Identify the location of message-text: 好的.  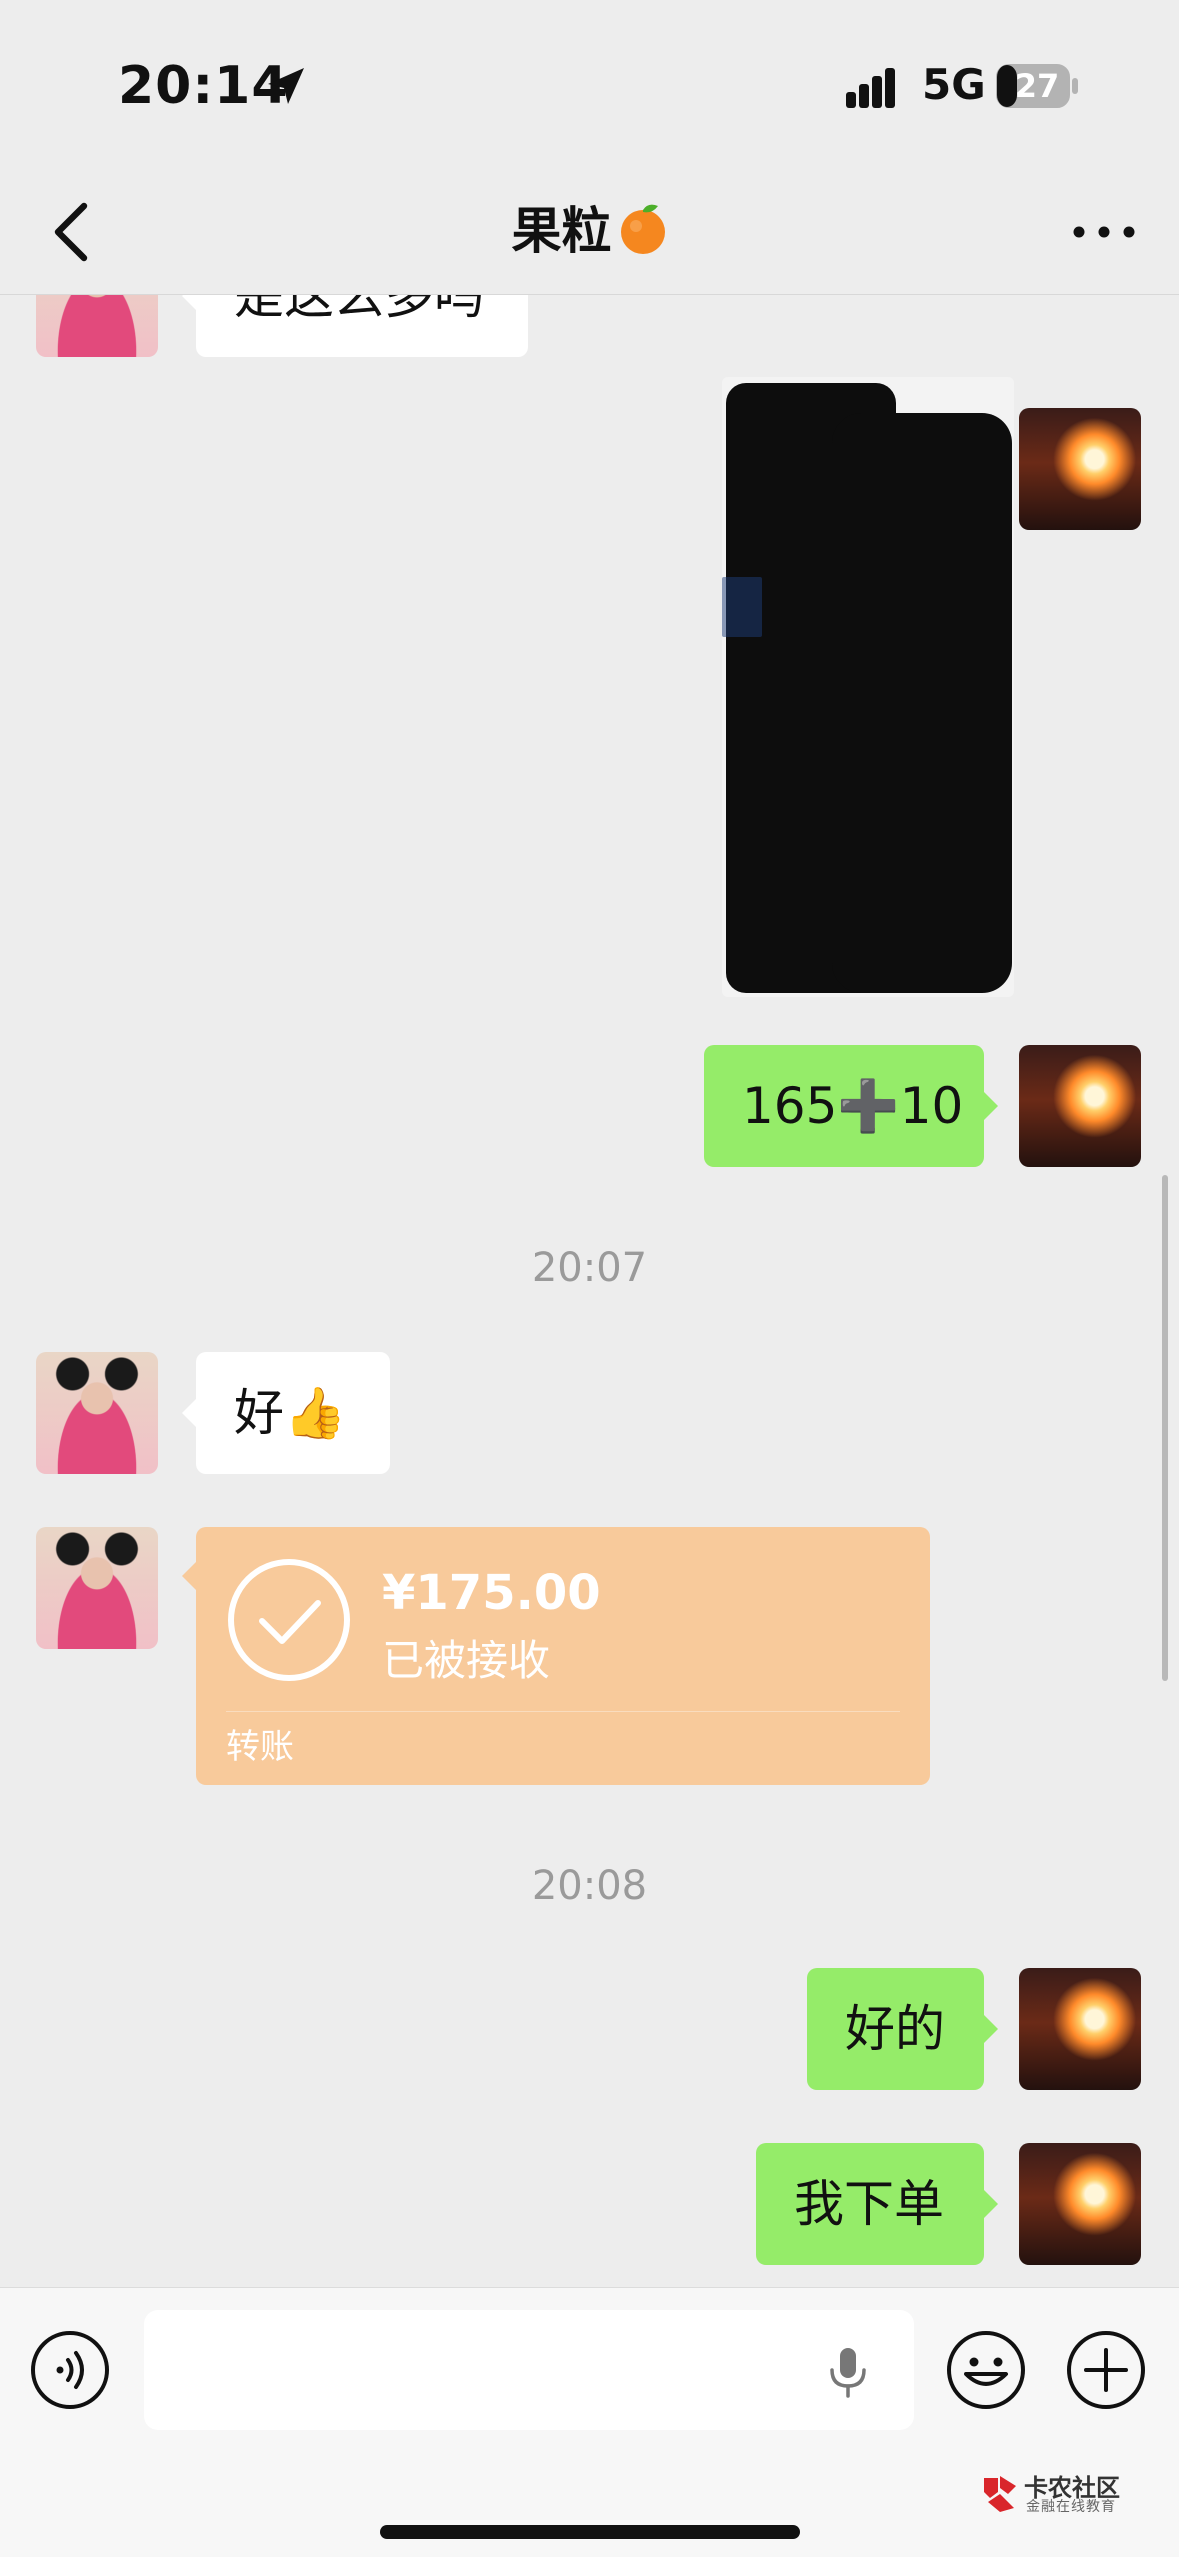
(895, 2029).